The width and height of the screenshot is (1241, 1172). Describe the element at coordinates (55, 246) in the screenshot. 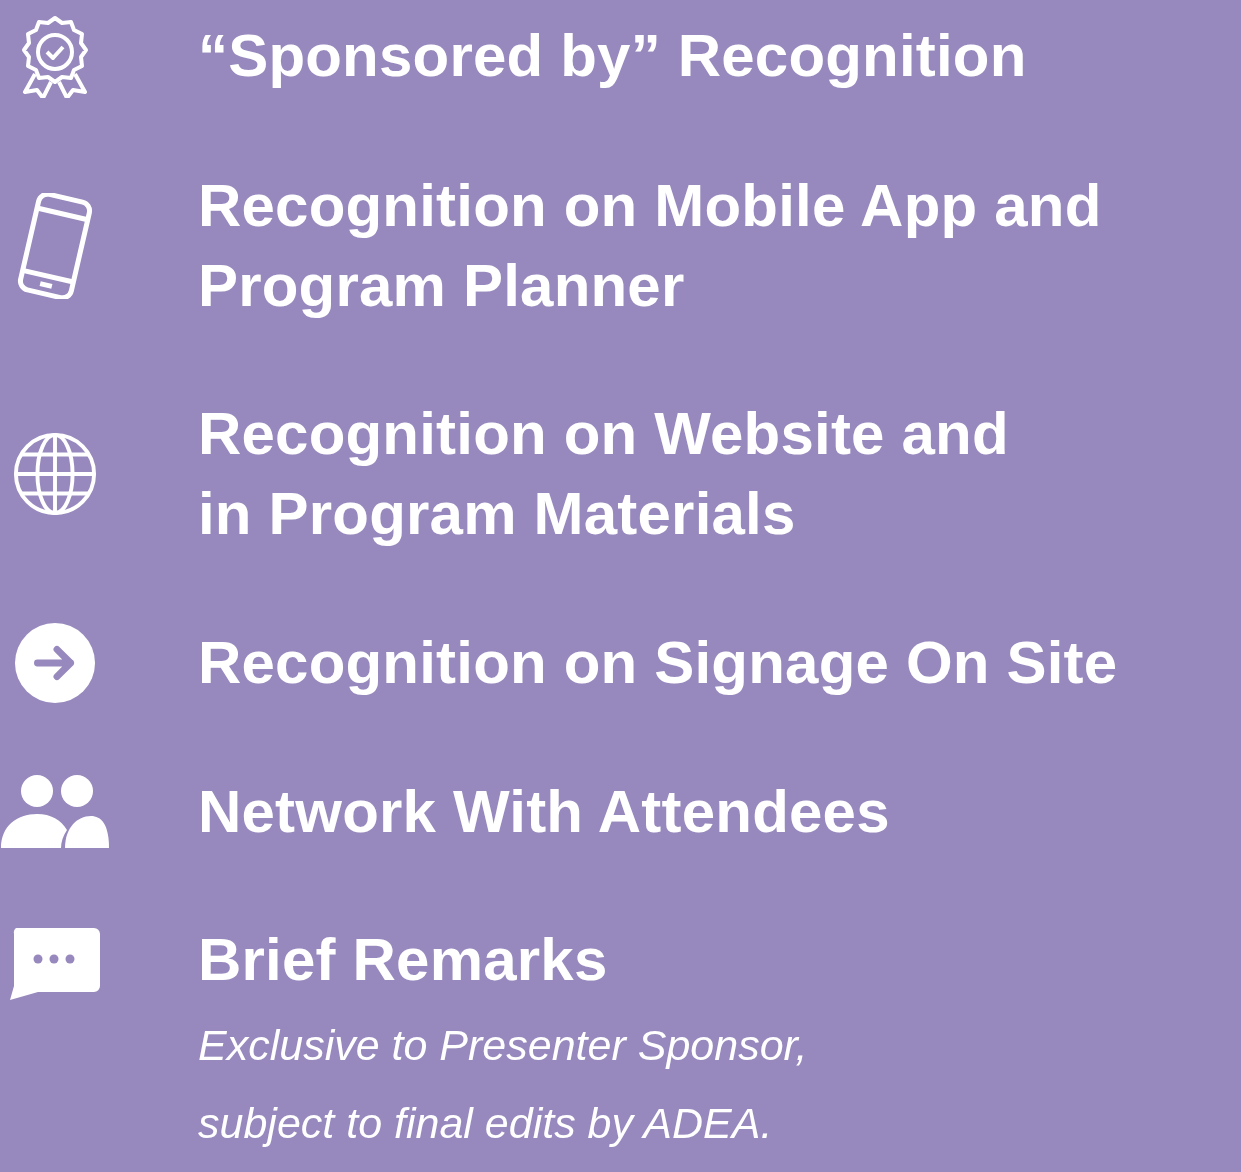

I see `phone-icon` at that location.